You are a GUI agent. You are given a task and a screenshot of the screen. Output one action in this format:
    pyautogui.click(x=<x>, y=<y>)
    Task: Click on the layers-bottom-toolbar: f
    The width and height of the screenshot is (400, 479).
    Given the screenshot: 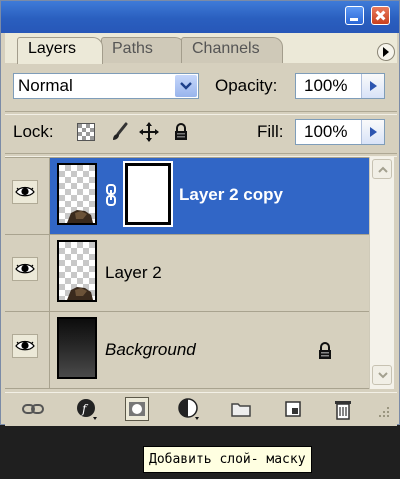 What is the action you would take?
    pyautogui.click(x=201, y=408)
    